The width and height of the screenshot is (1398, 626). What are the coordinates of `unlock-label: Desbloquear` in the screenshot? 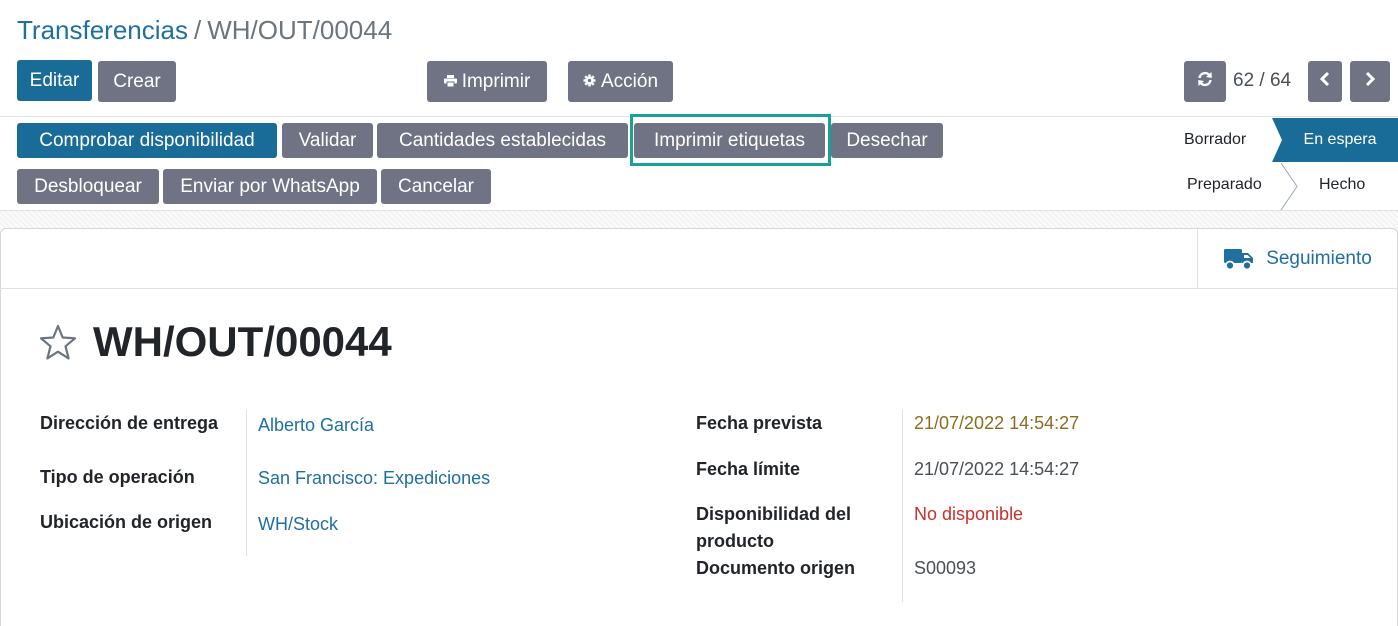 It's located at (88, 186).